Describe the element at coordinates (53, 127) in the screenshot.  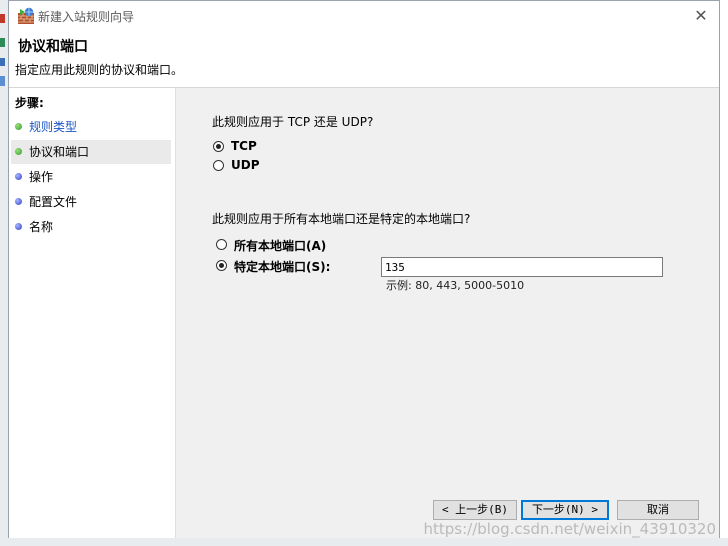
I see `step-label: 规则类型` at that location.